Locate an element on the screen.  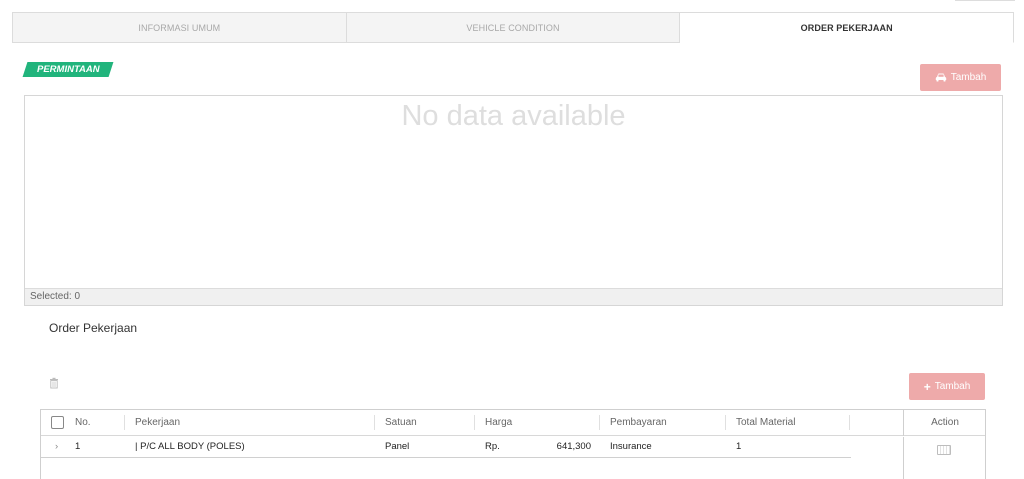
tab-informasi-umum: INFORMASI UMUM is located at coordinates (179, 27).